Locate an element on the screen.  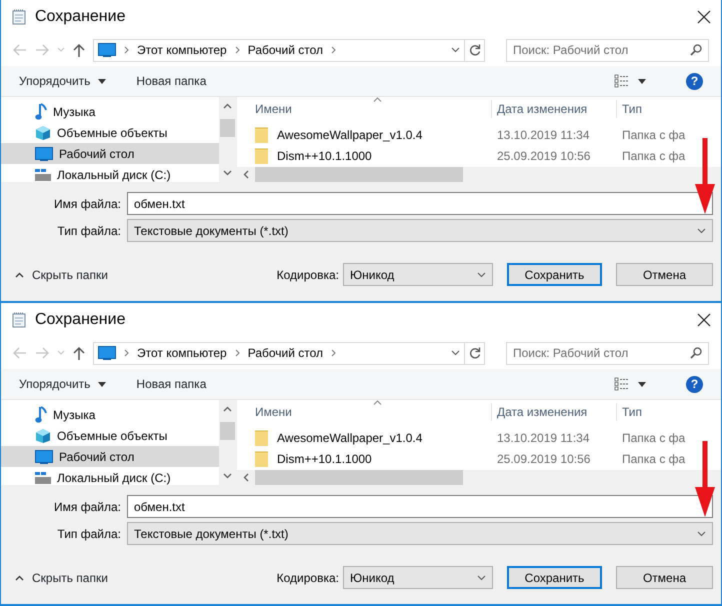
down-arrow-icon is located at coordinates (705, 479).